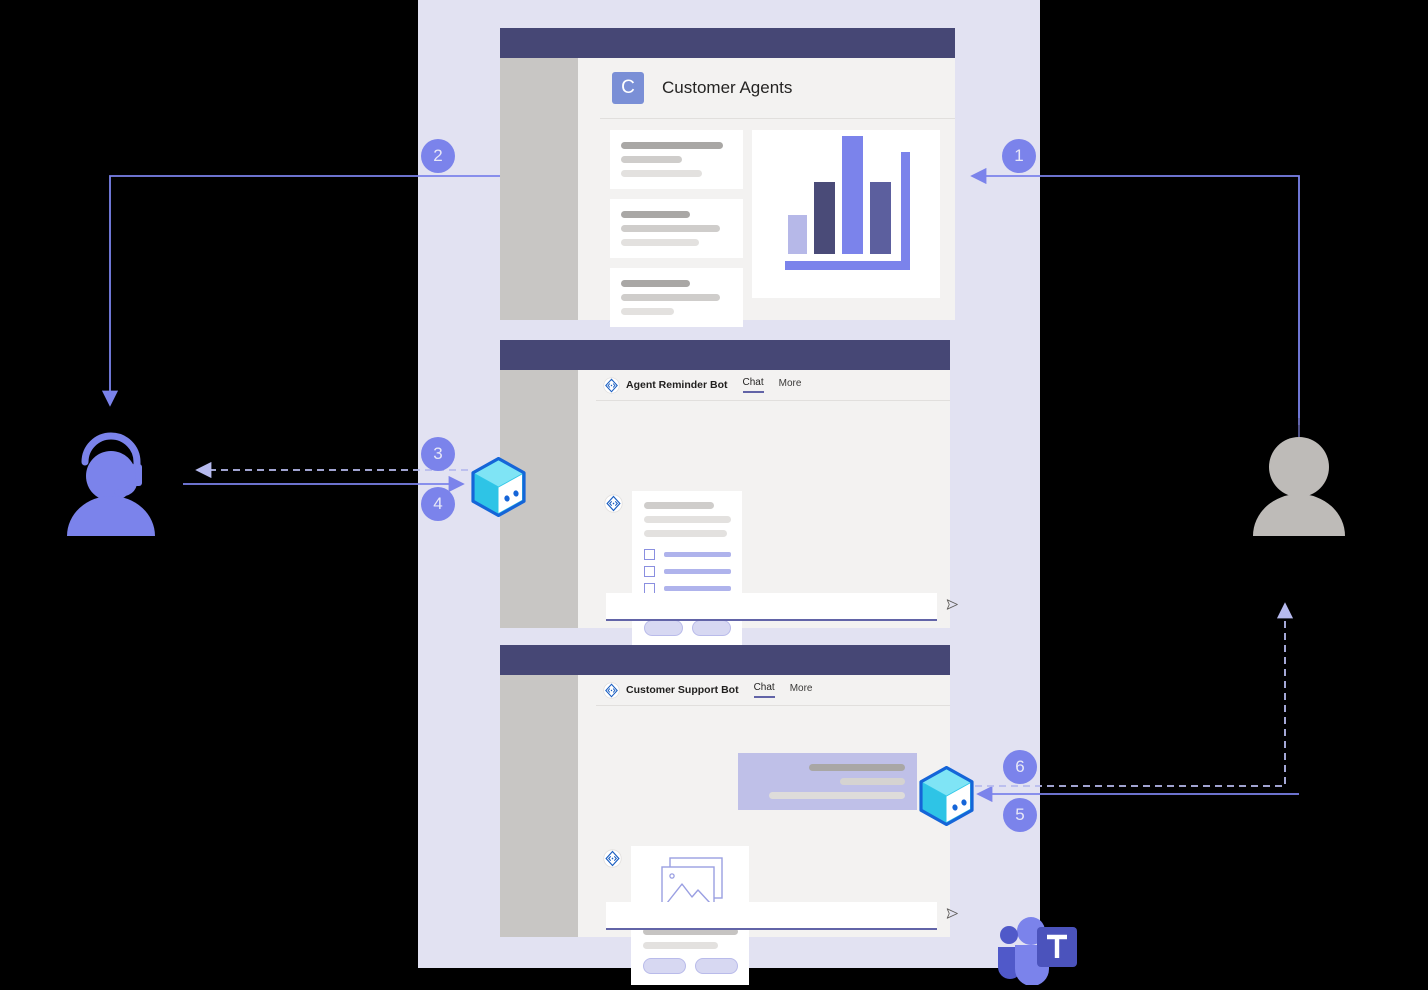 The width and height of the screenshot is (1428, 990). I want to click on app-title: Customer Agents, so click(727, 87).